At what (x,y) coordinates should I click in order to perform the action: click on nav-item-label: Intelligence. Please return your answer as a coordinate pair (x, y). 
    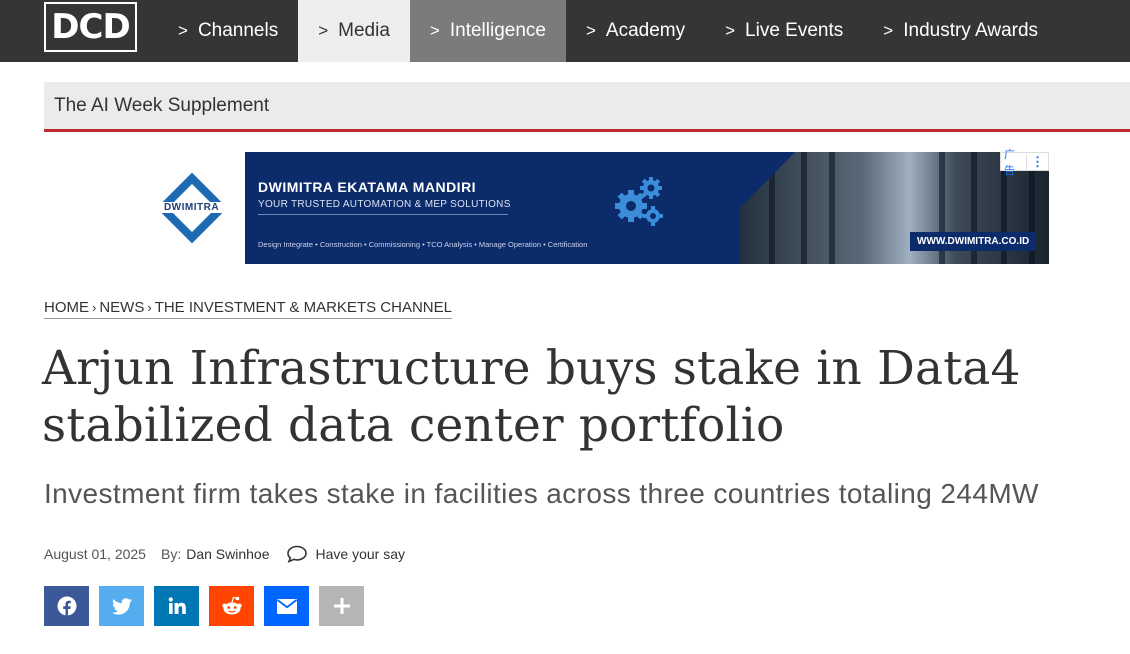
    Looking at the image, I should click on (497, 30).